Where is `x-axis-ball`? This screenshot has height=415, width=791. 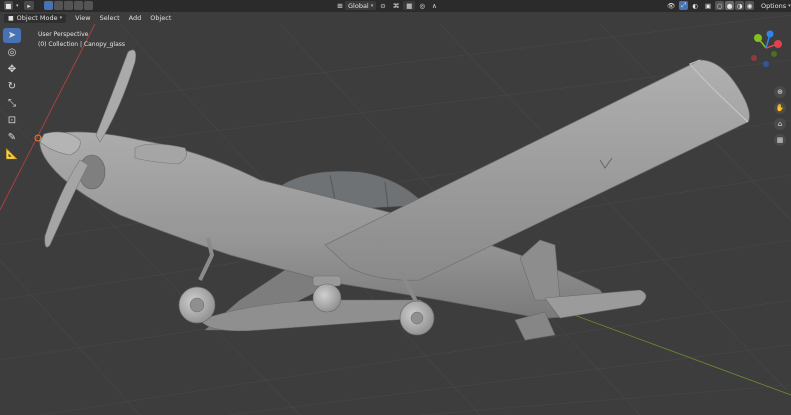
x-axis-ball is located at coordinates (778, 44).